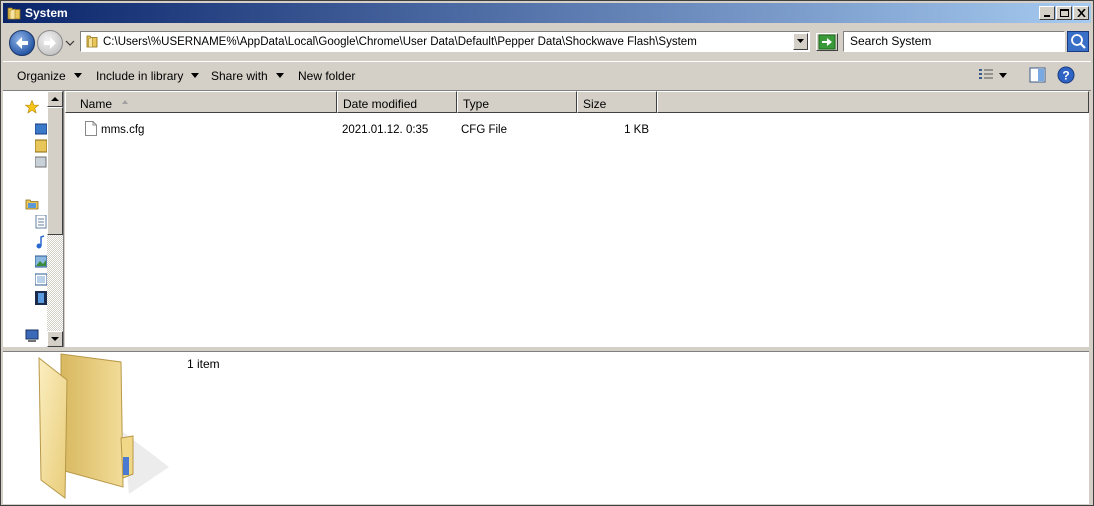  I want to click on item-count: 1 item, so click(203, 364).